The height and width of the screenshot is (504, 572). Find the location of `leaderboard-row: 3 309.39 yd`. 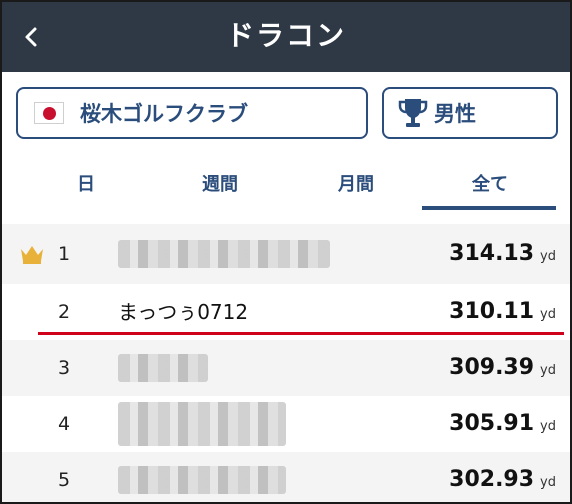

leaderboard-row: 3 309.39 yd is located at coordinates (286, 368).